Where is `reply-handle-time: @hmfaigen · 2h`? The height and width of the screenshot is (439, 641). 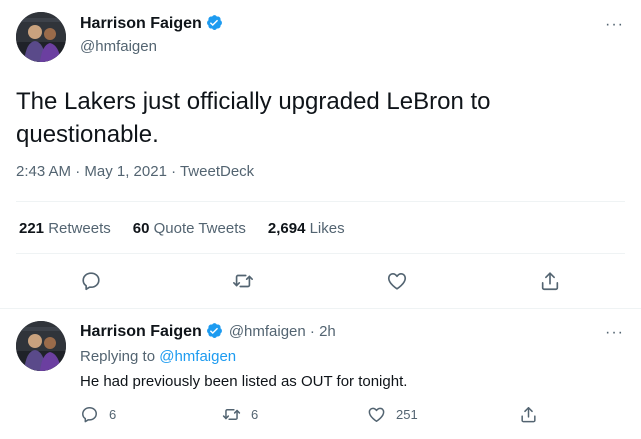 reply-handle-time: @hmfaigen · 2h is located at coordinates (282, 331).